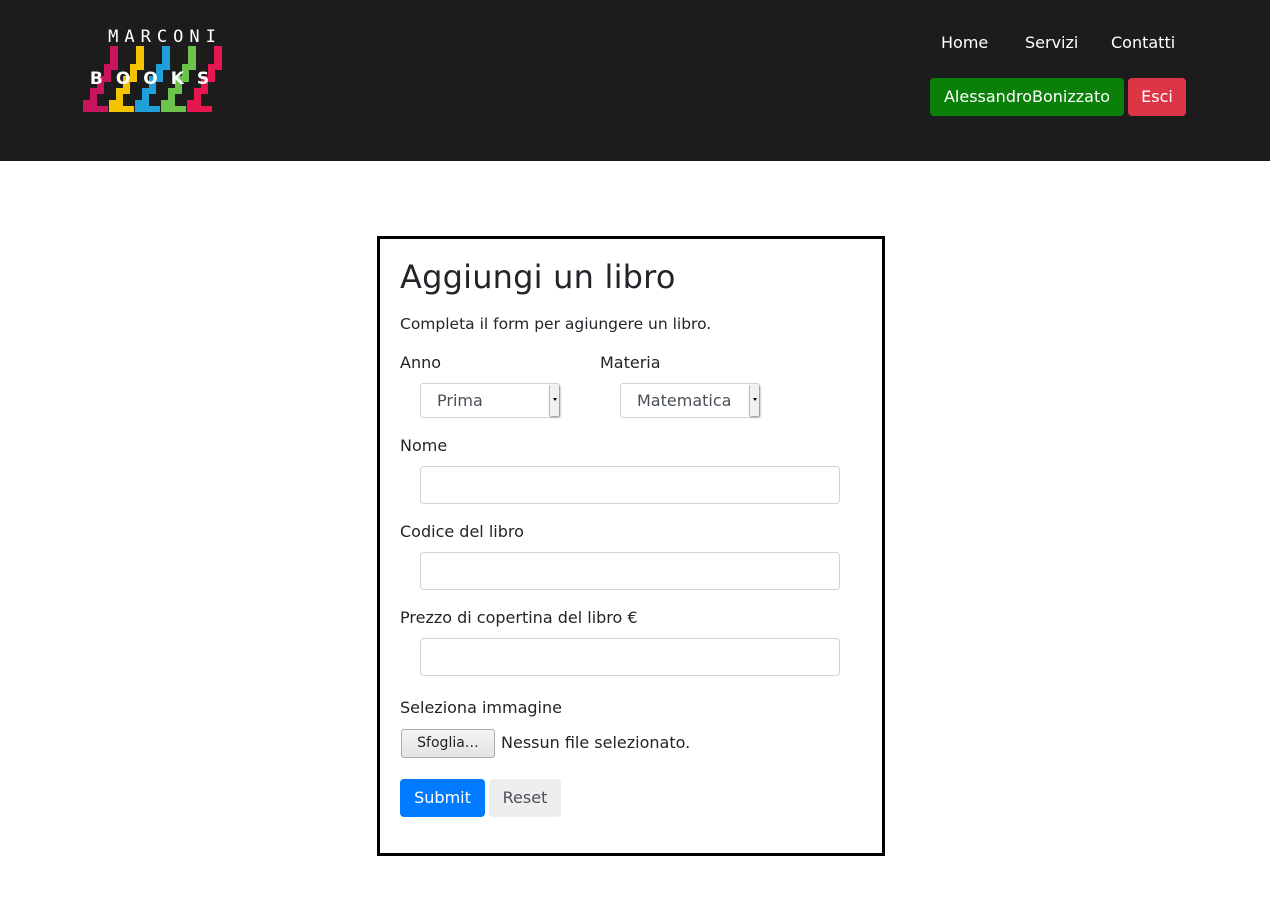  I want to click on materia-select: Matematica, so click(690, 400).